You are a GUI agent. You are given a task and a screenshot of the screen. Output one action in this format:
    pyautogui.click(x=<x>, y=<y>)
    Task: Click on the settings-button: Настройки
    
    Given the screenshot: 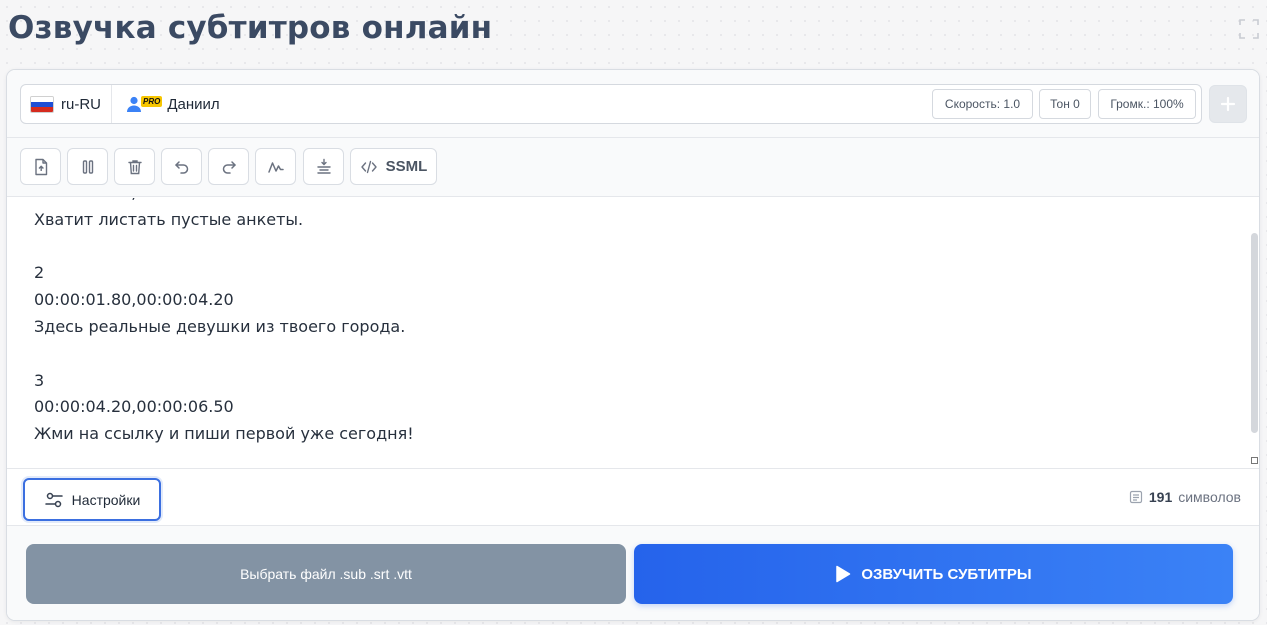 What is the action you would take?
    pyautogui.click(x=92, y=499)
    